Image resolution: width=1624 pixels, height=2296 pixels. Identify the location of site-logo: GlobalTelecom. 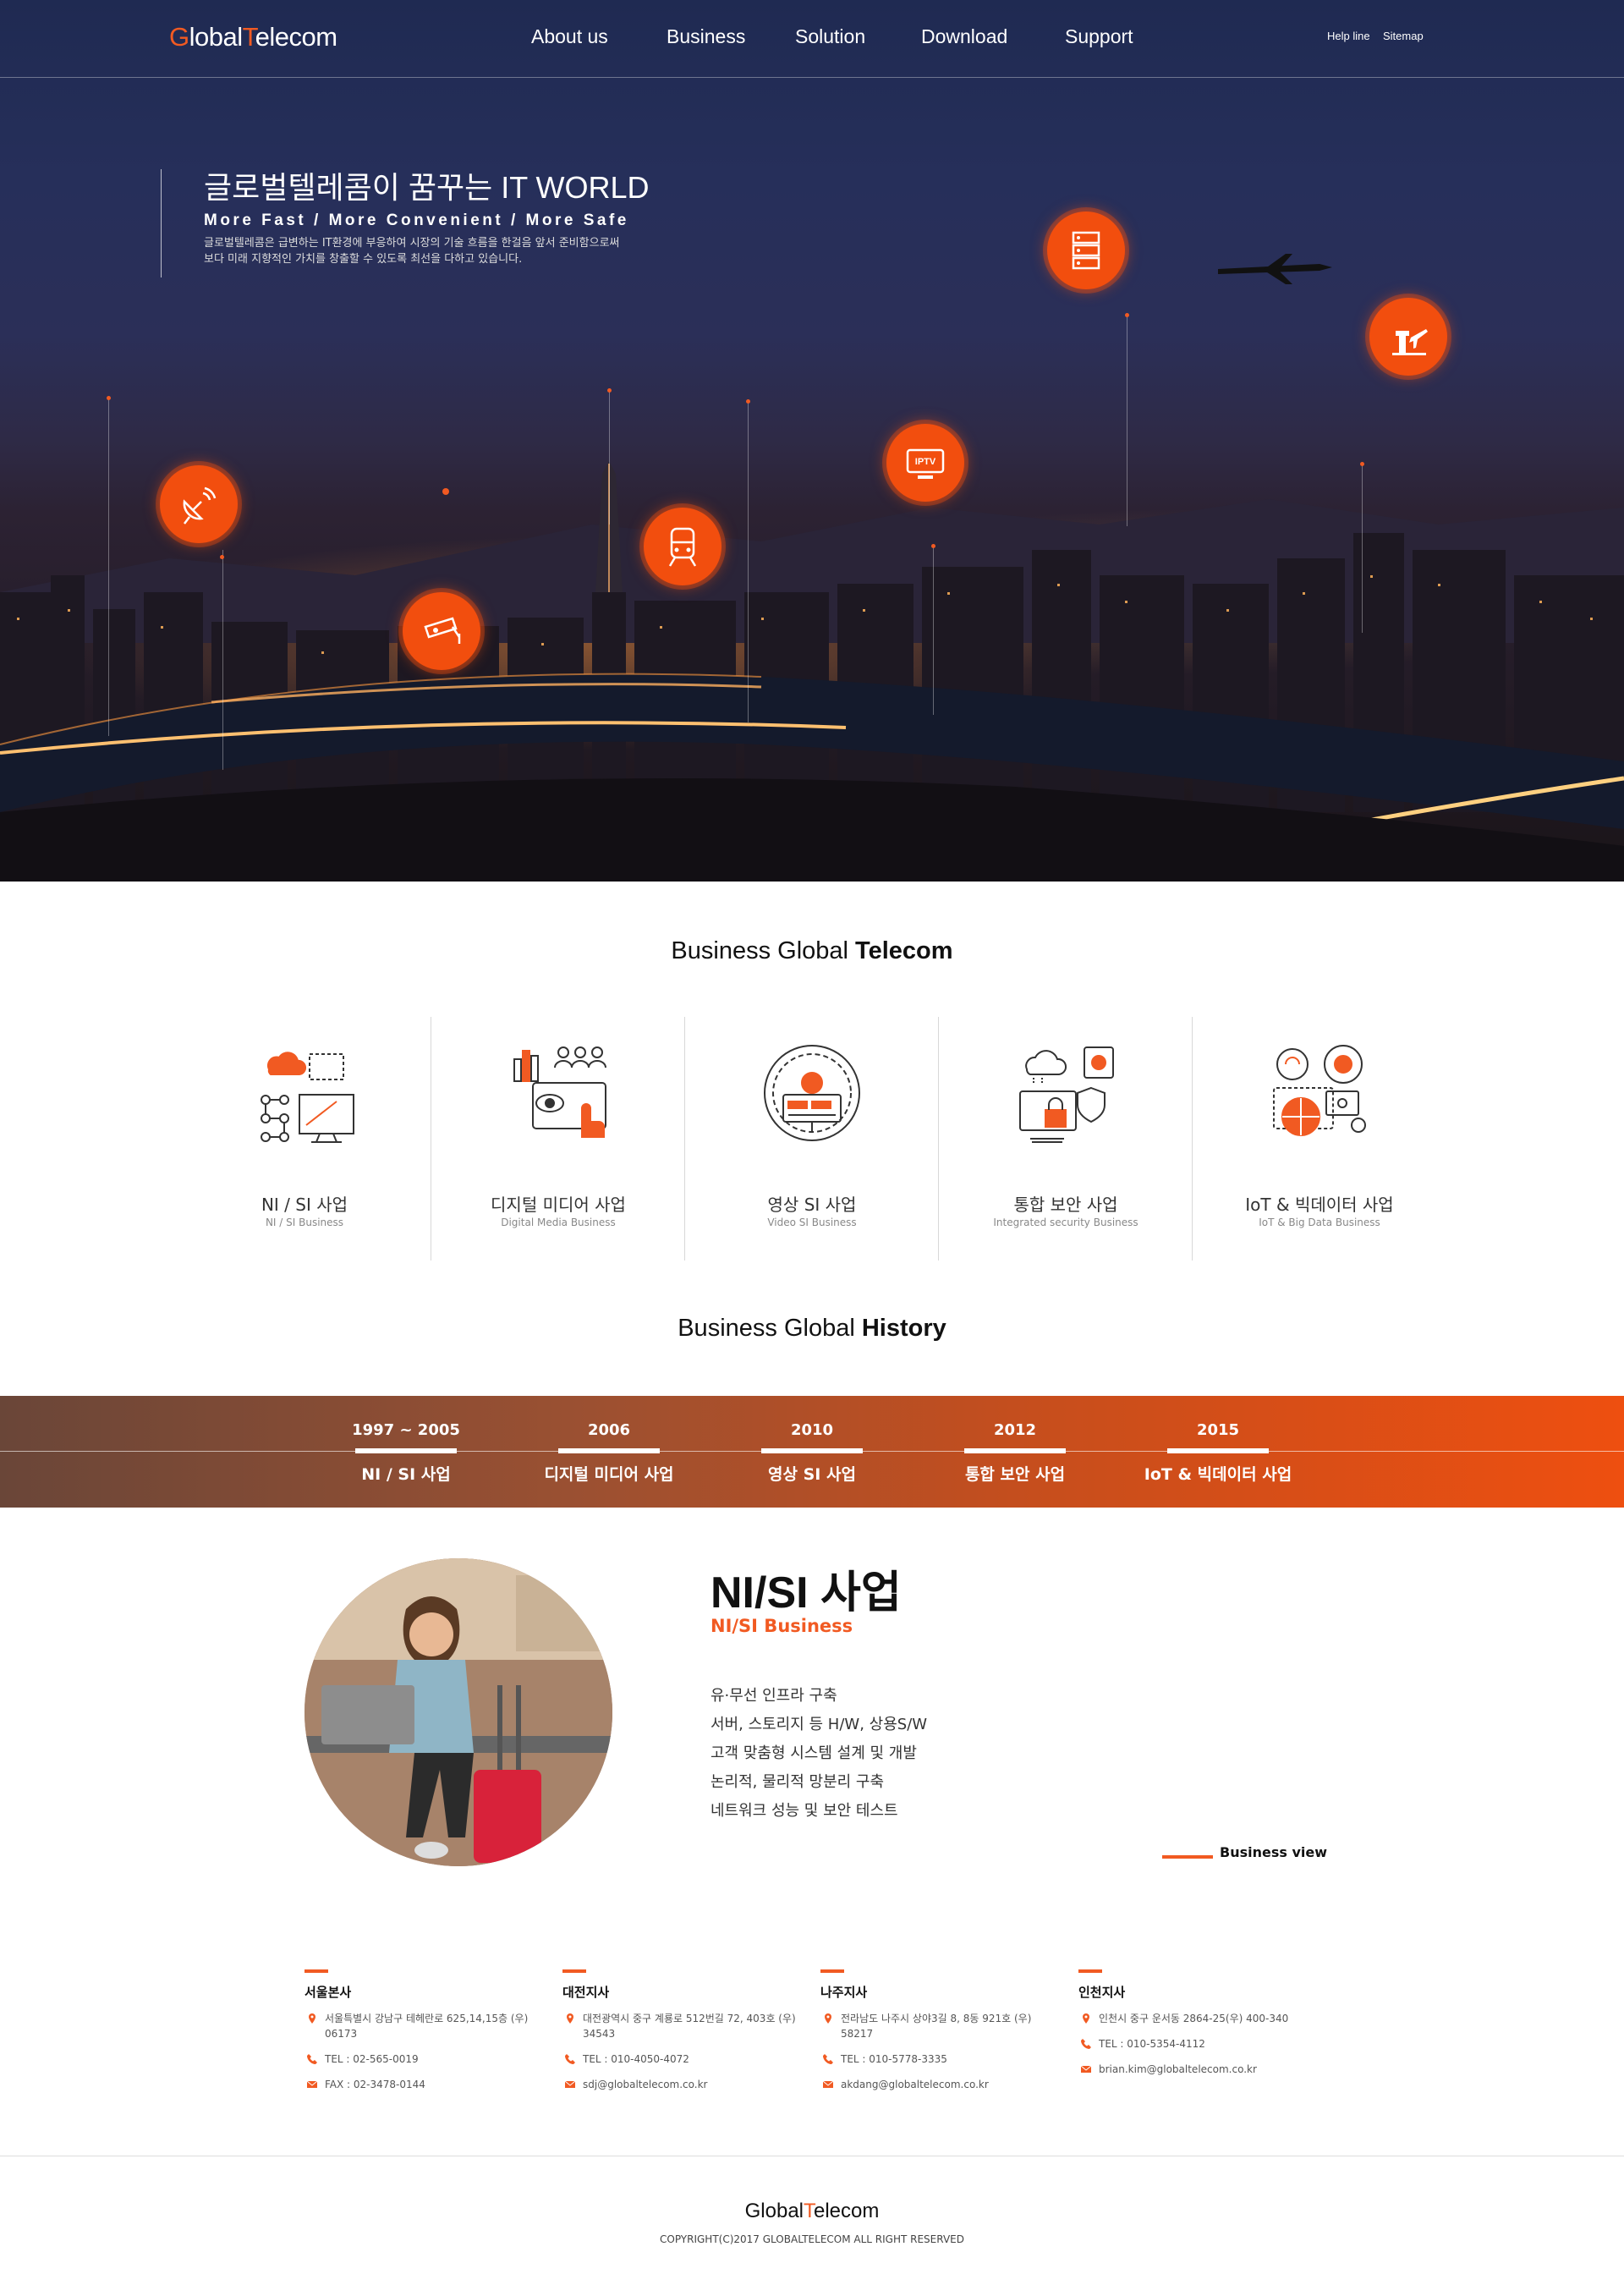
(253, 37).